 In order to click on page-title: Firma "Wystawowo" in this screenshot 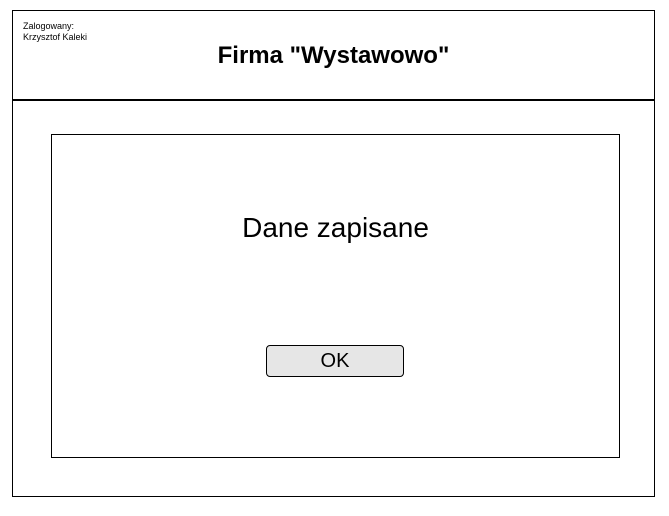, I will do `click(333, 55)`.